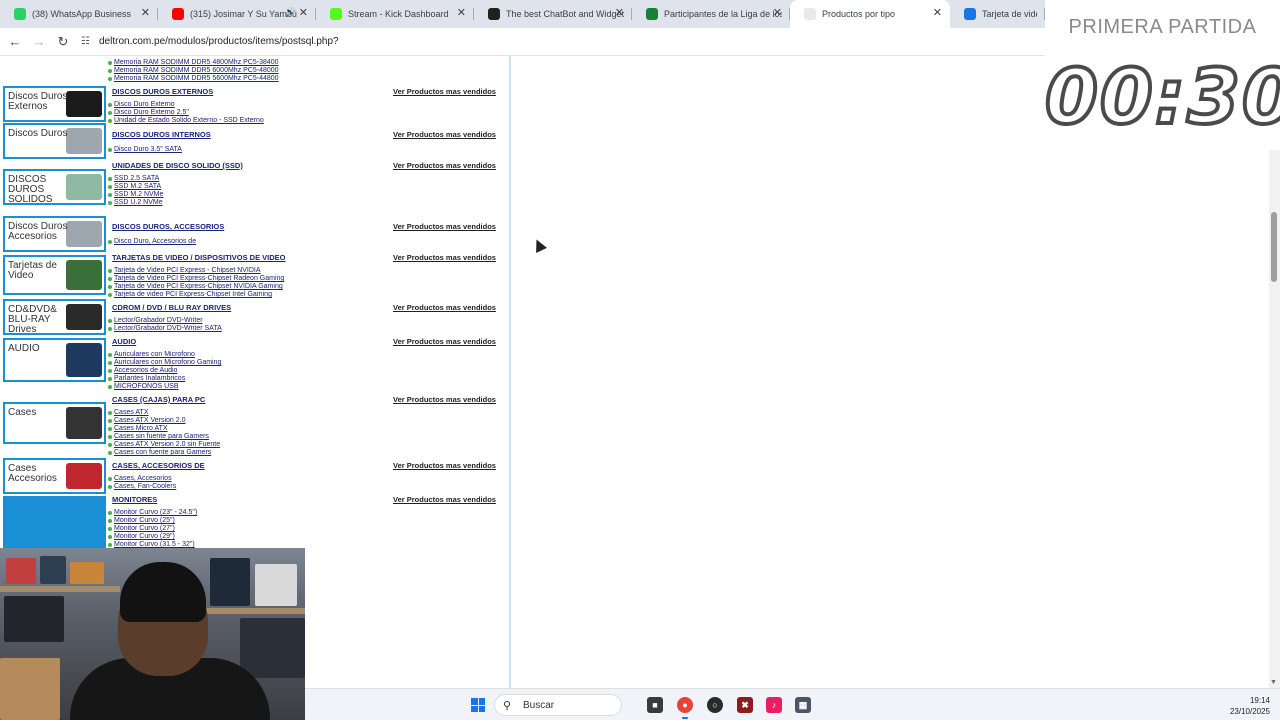 This screenshot has height=720, width=1280. I want to click on subcategory-link: SSD M.2 SATA, so click(135, 187).